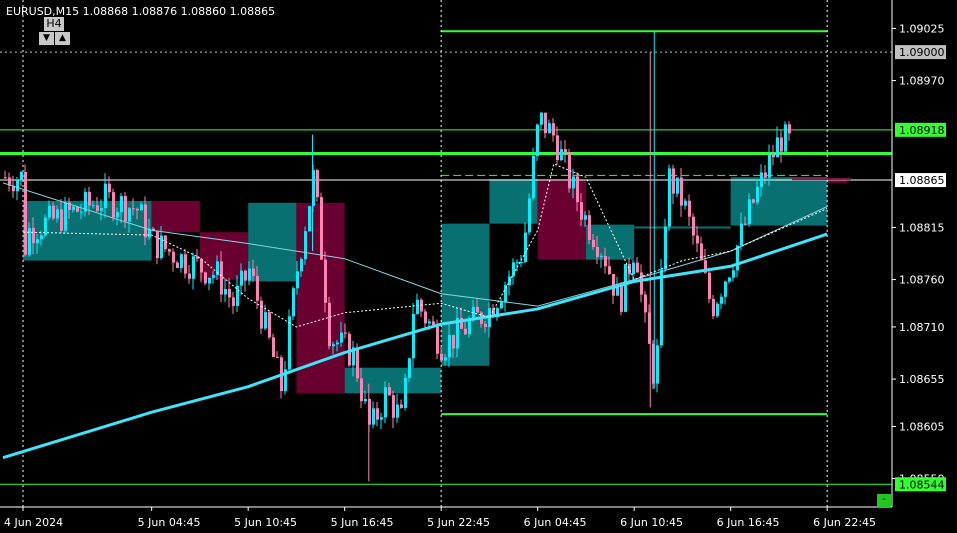  Describe the element at coordinates (458, 522) in the screenshot. I see `x-tick-label-4: 5 Jun 22:45` at that location.